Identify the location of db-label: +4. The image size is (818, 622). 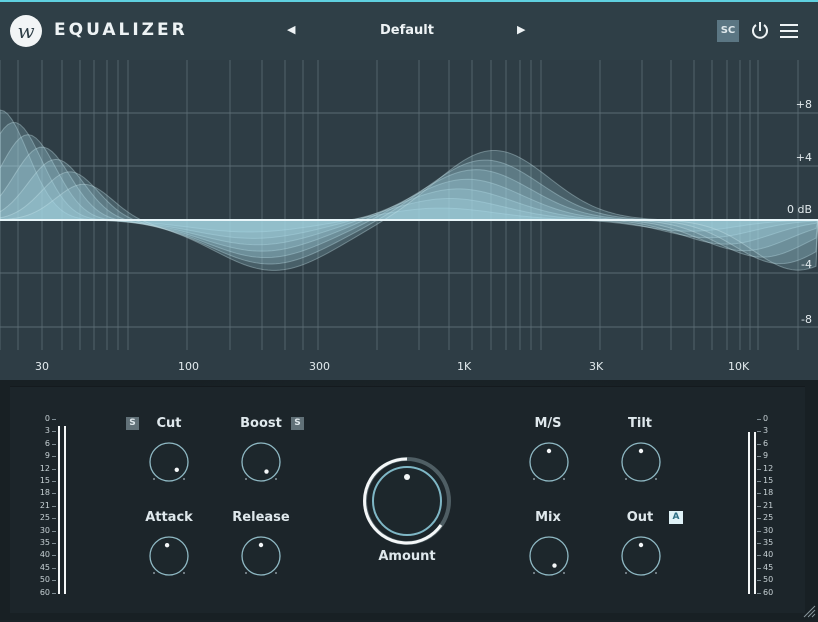
(803, 157).